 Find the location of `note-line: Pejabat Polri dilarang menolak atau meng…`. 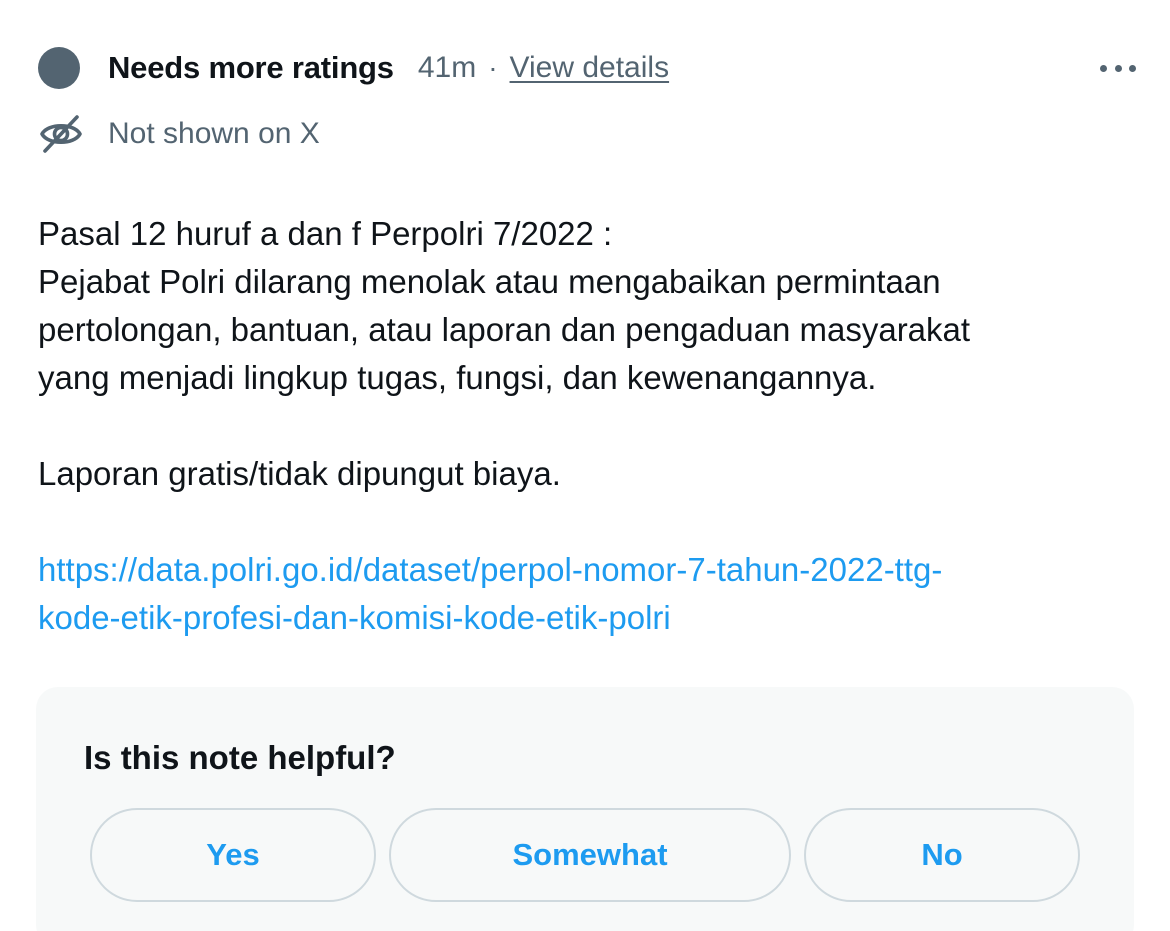

note-line: Pejabat Polri dilarang menolak atau meng… is located at coordinates (489, 281).